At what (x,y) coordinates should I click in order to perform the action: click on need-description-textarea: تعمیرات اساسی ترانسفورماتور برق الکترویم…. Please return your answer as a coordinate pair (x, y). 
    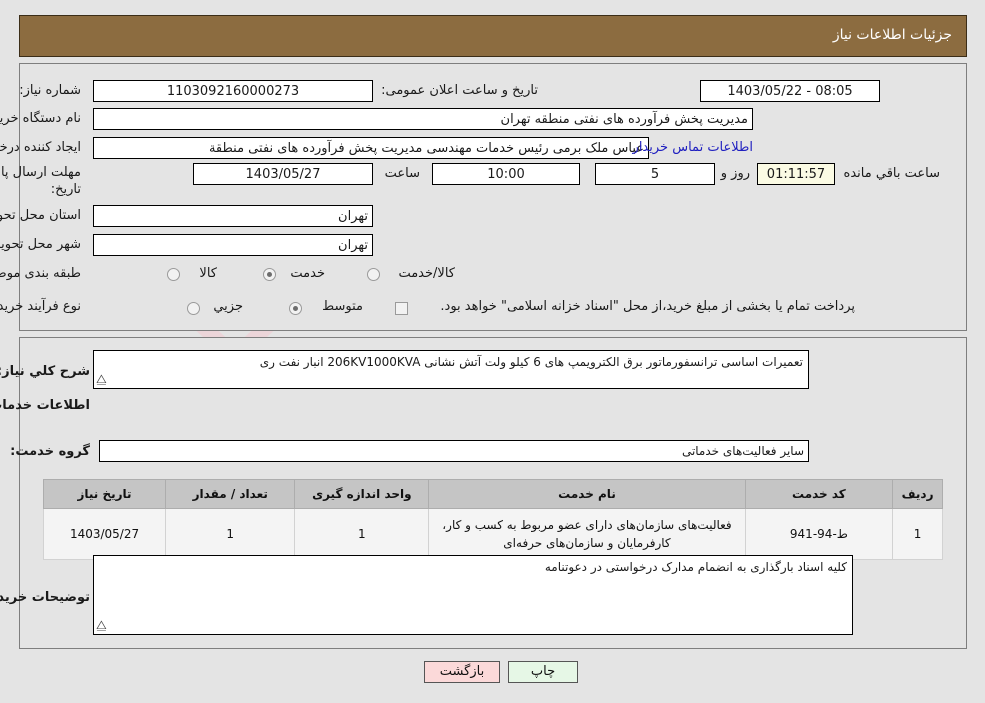
    Looking at the image, I should click on (451, 369).